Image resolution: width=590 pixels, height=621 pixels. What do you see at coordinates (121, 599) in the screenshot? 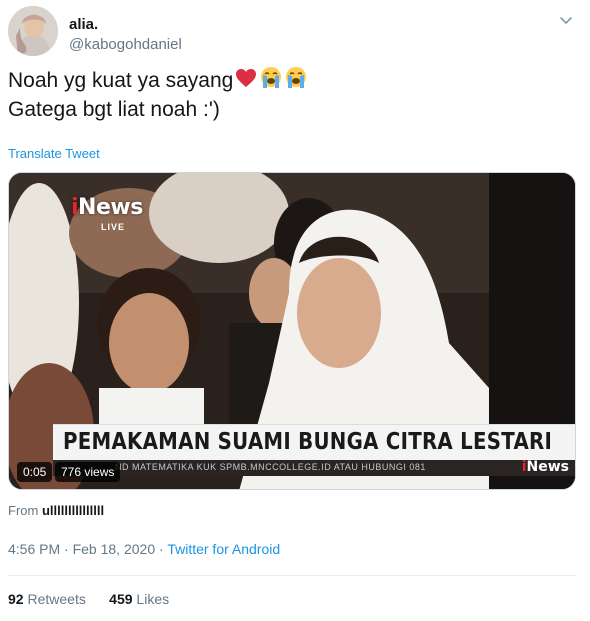
I see `likes-count: 459` at bounding box center [121, 599].